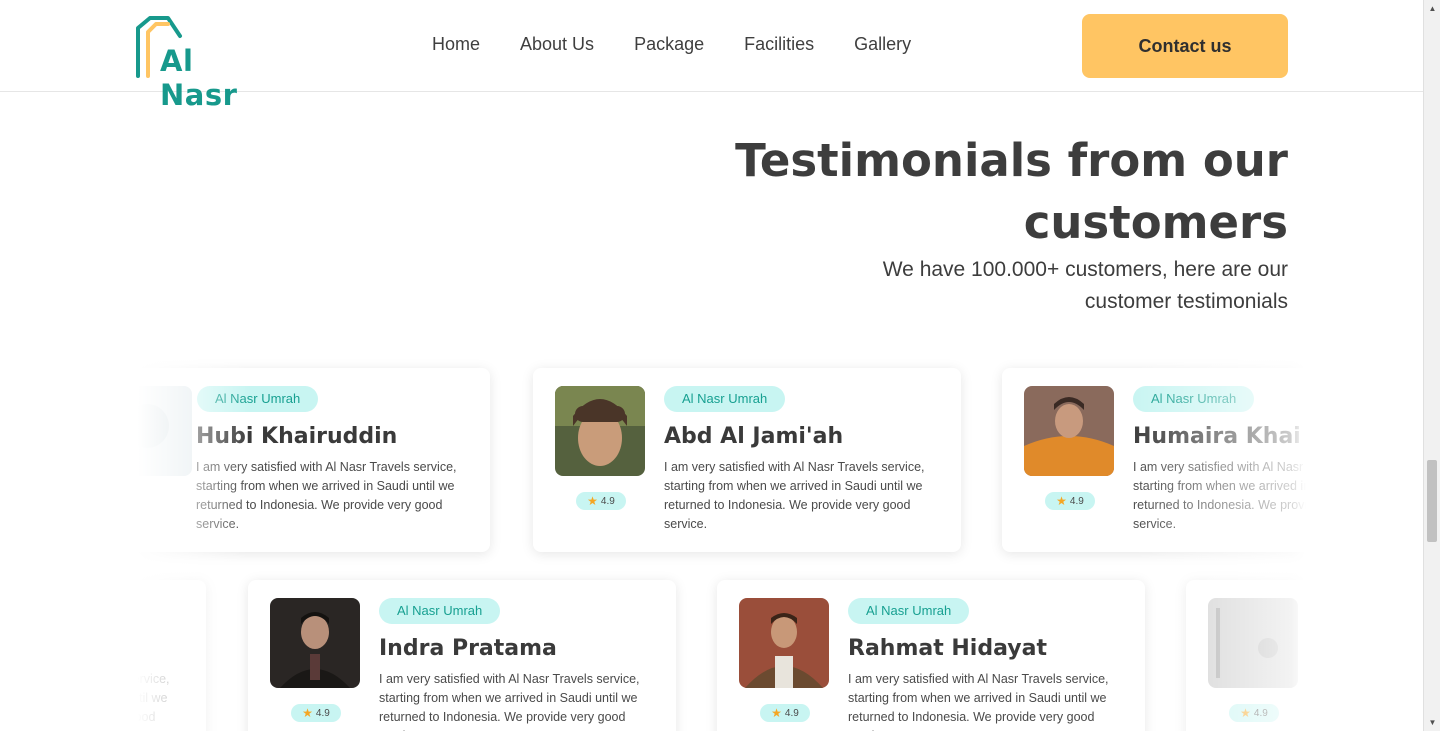  I want to click on customer-name: Abd Al Jami'ah, so click(754, 436).